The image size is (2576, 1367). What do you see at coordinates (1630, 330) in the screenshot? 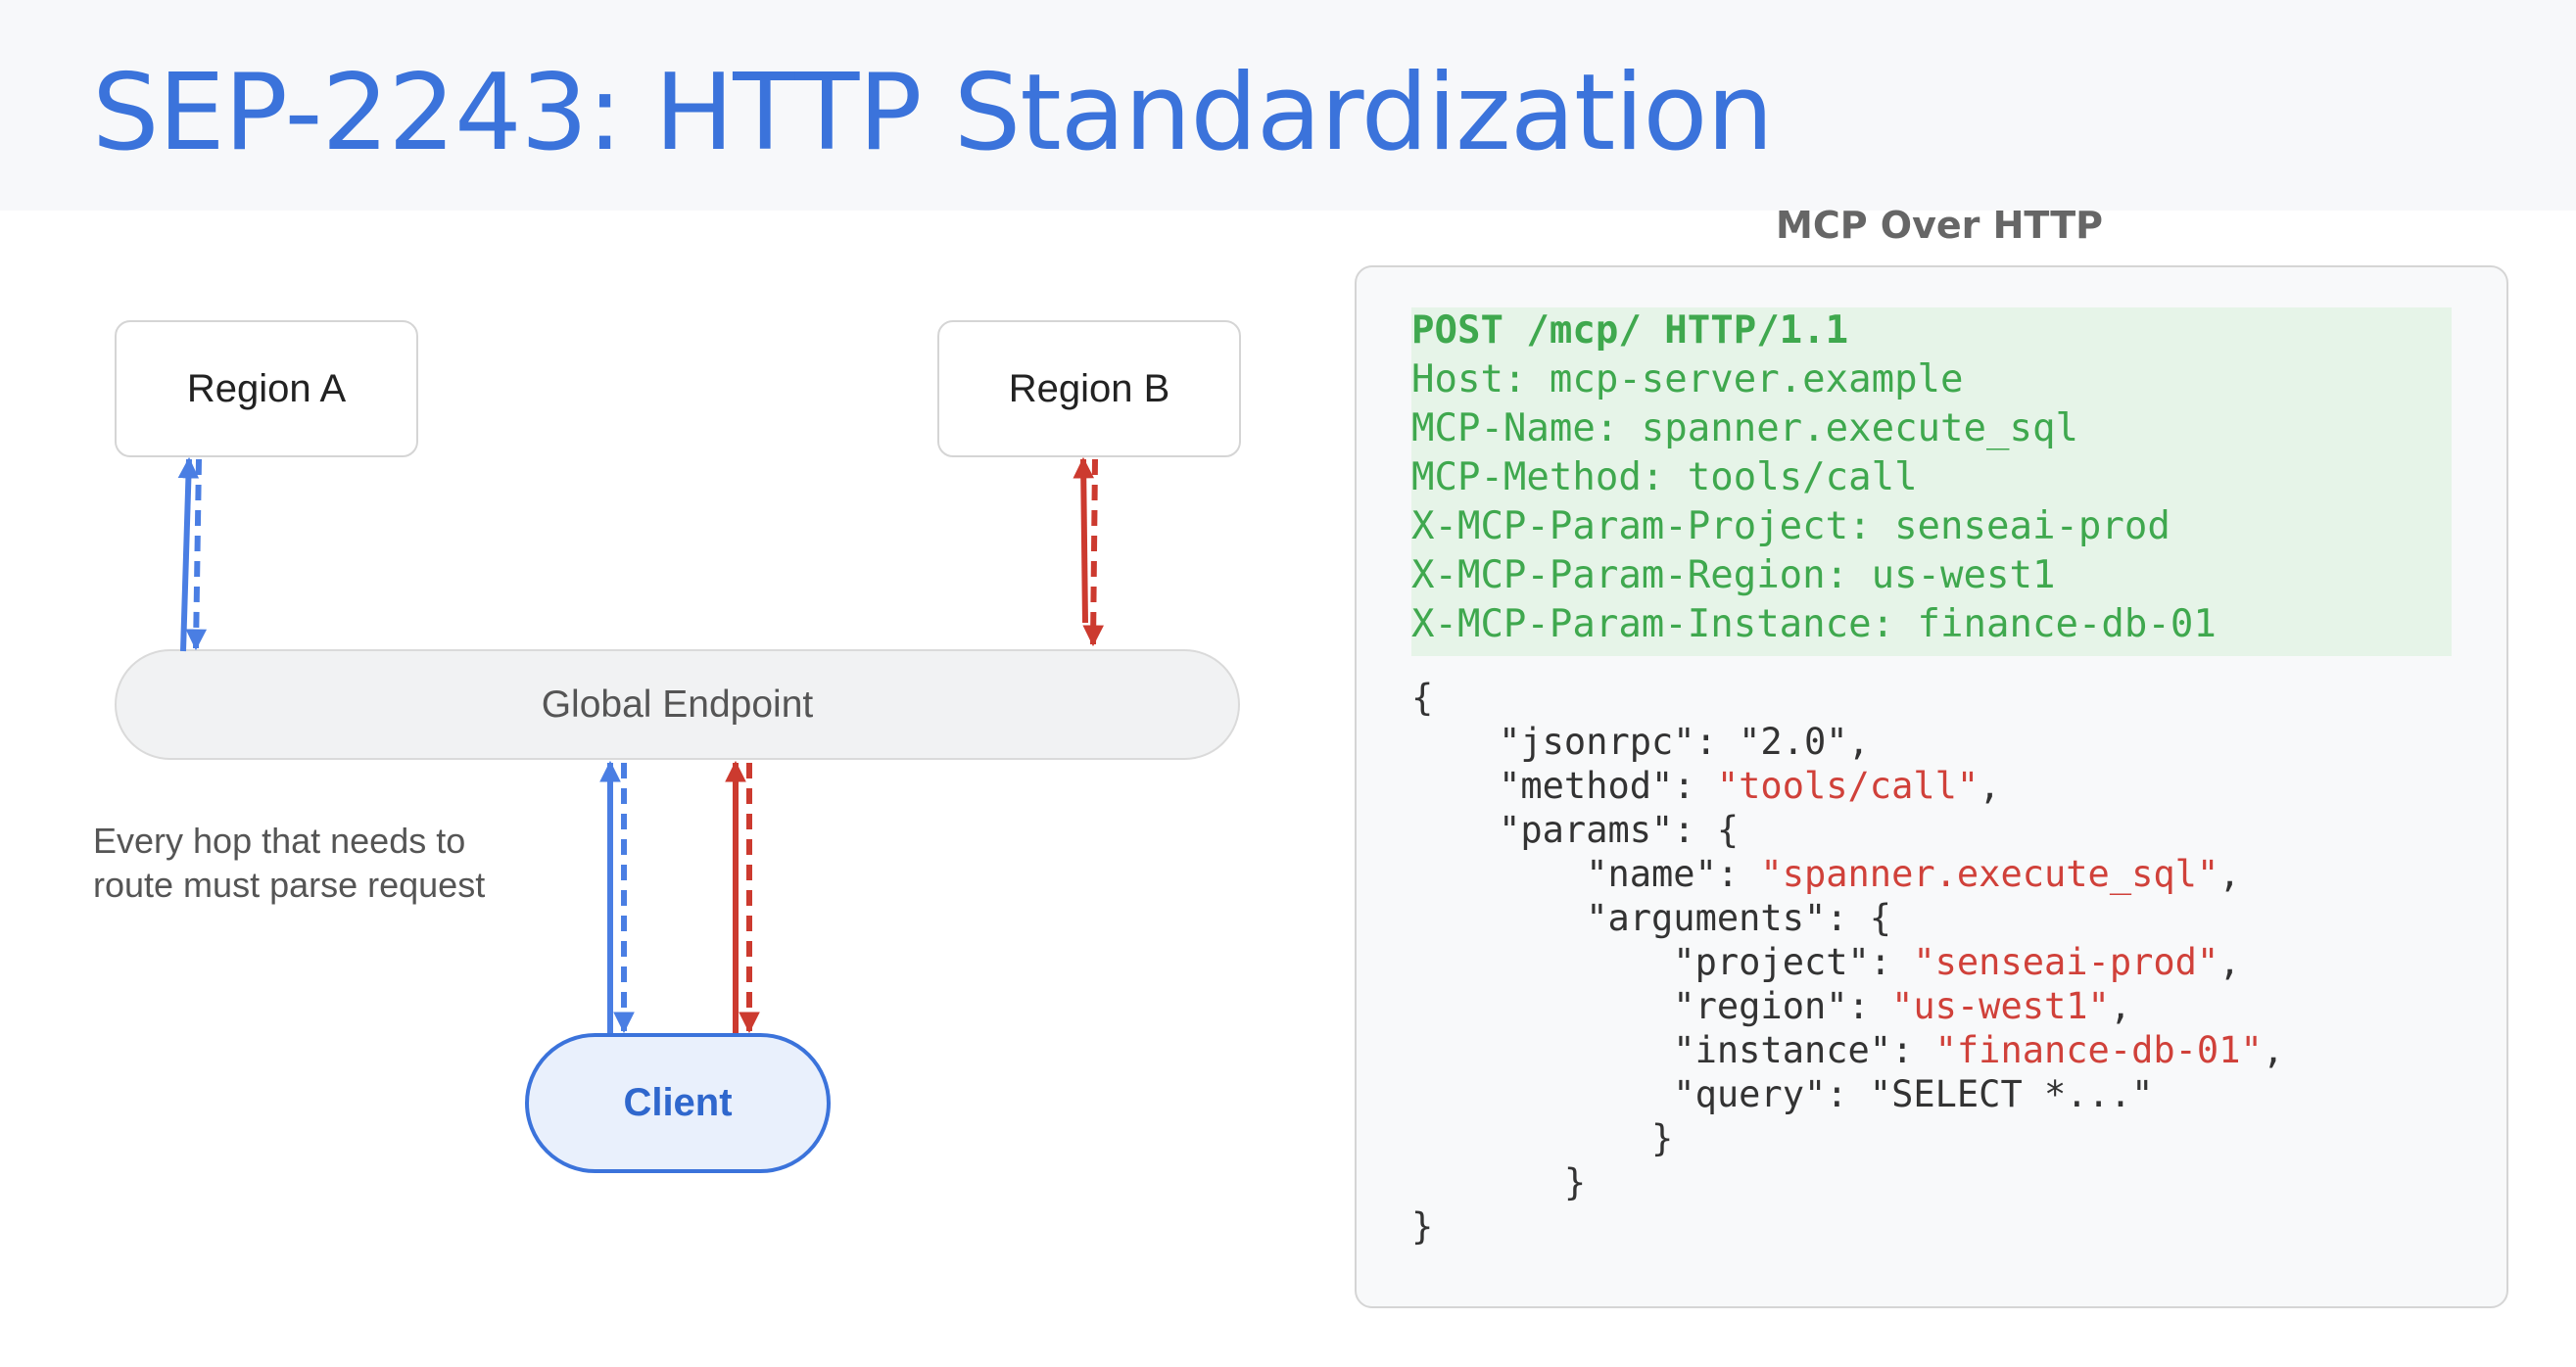
I see `request-line: POST /mcp/ HTTP/1.1` at bounding box center [1630, 330].